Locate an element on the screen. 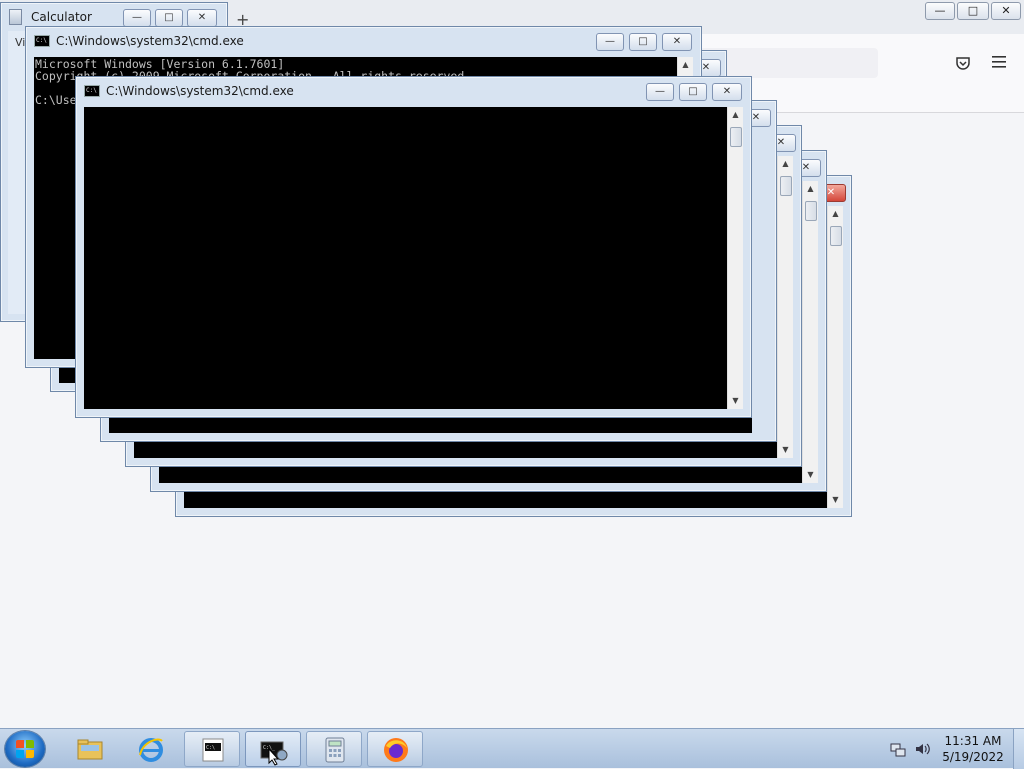  windows-logo-icon is located at coordinates (25, 749).